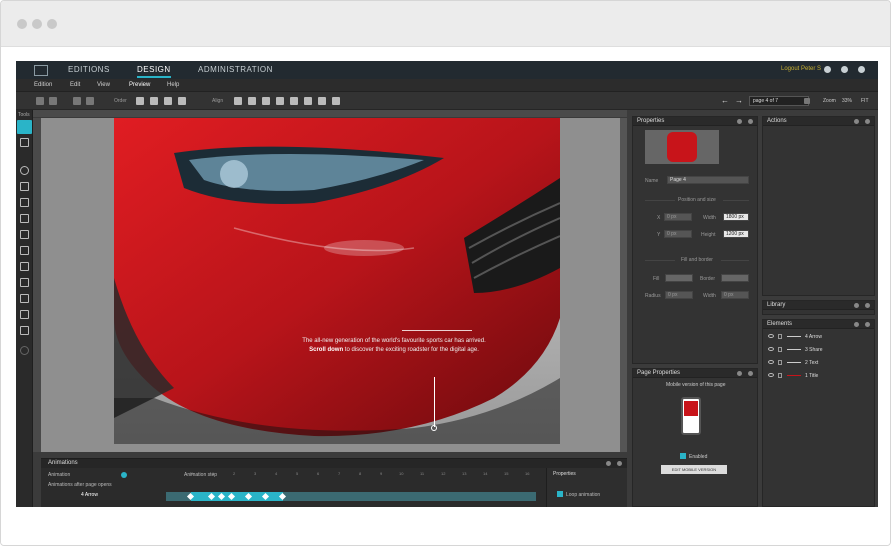 The height and width of the screenshot is (546, 891). Describe the element at coordinates (434, 402) in the screenshot. I see `scroll-arrow-line` at that location.